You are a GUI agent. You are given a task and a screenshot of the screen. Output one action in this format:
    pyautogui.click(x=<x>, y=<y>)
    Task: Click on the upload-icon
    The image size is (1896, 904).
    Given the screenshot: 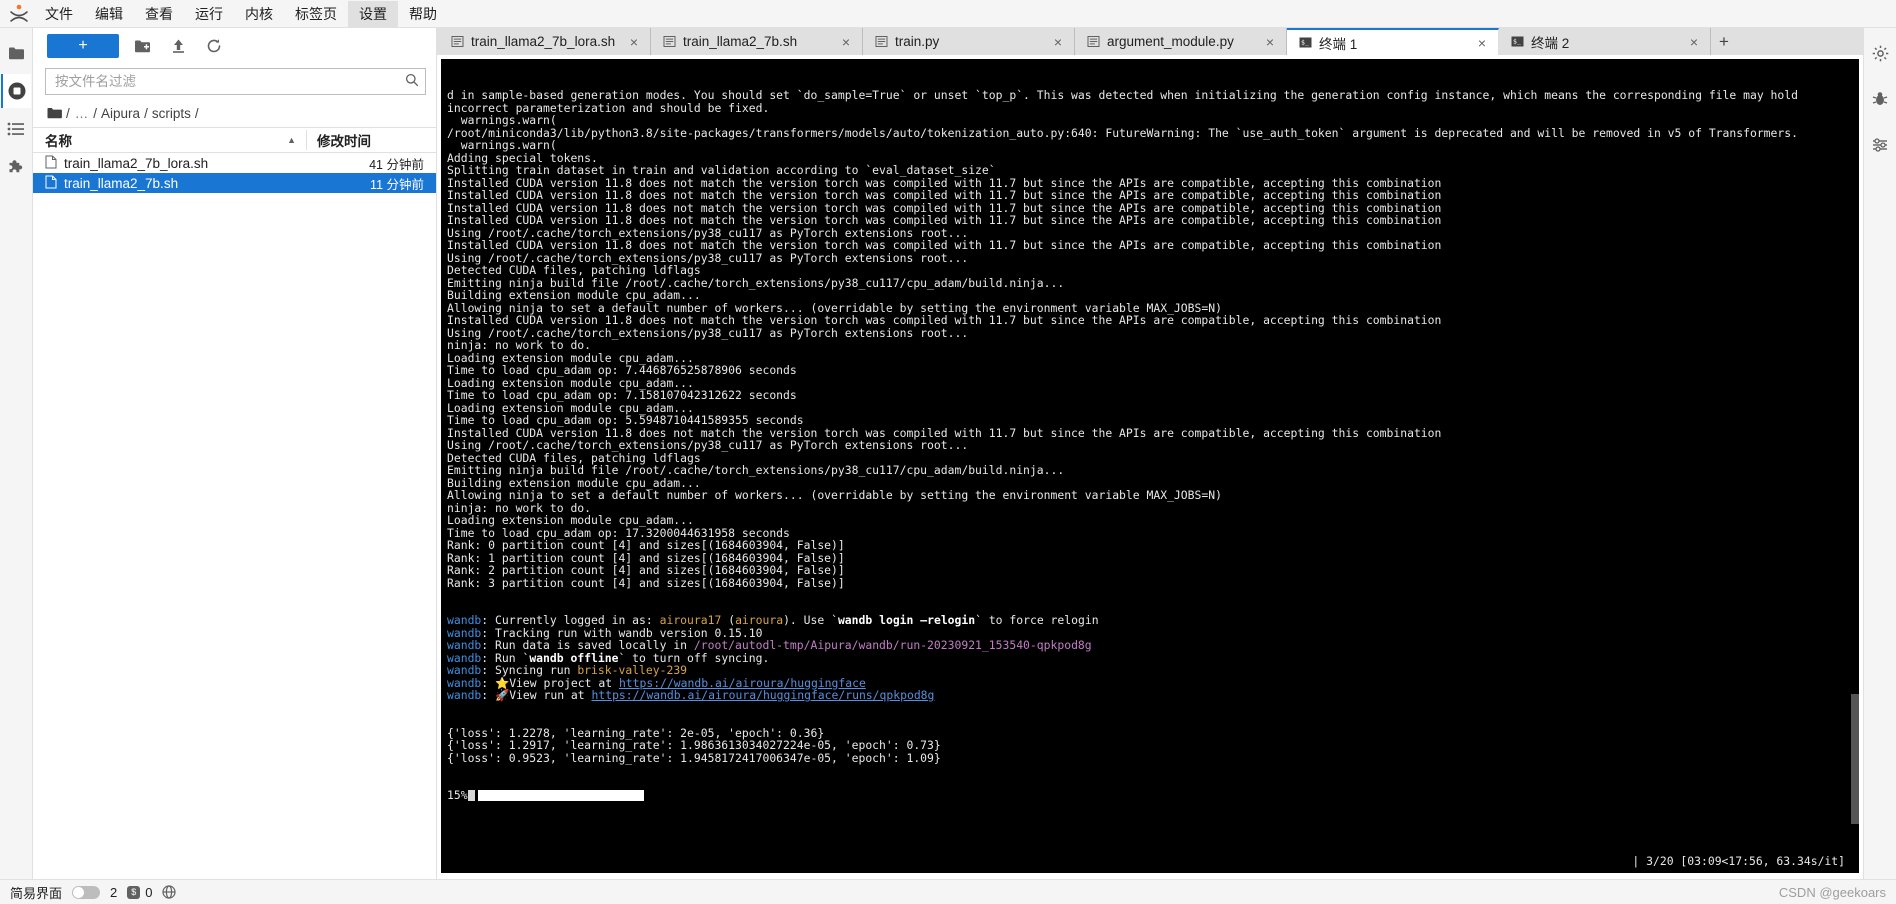 What is the action you would take?
    pyautogui.click(x=178, y=46)
    